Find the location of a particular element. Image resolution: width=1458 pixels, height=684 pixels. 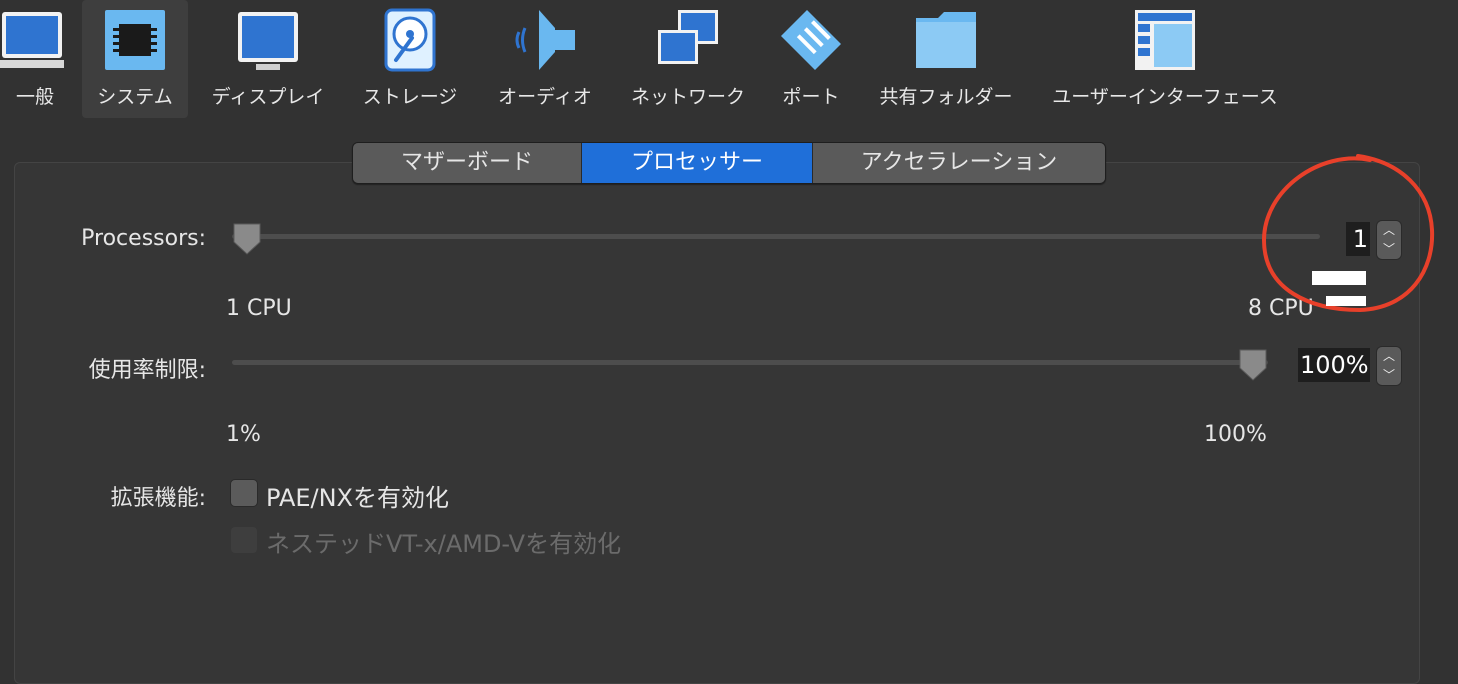

processors-max-label: 8 CPU is located at coordinates (1281, 308).